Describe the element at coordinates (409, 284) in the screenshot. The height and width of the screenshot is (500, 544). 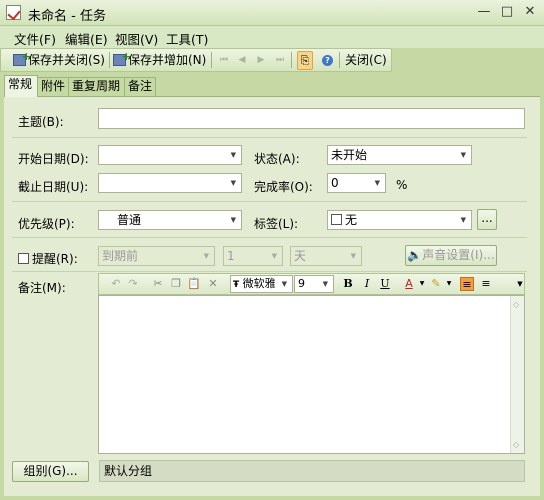
I see `font-color-icon: A` at that location.